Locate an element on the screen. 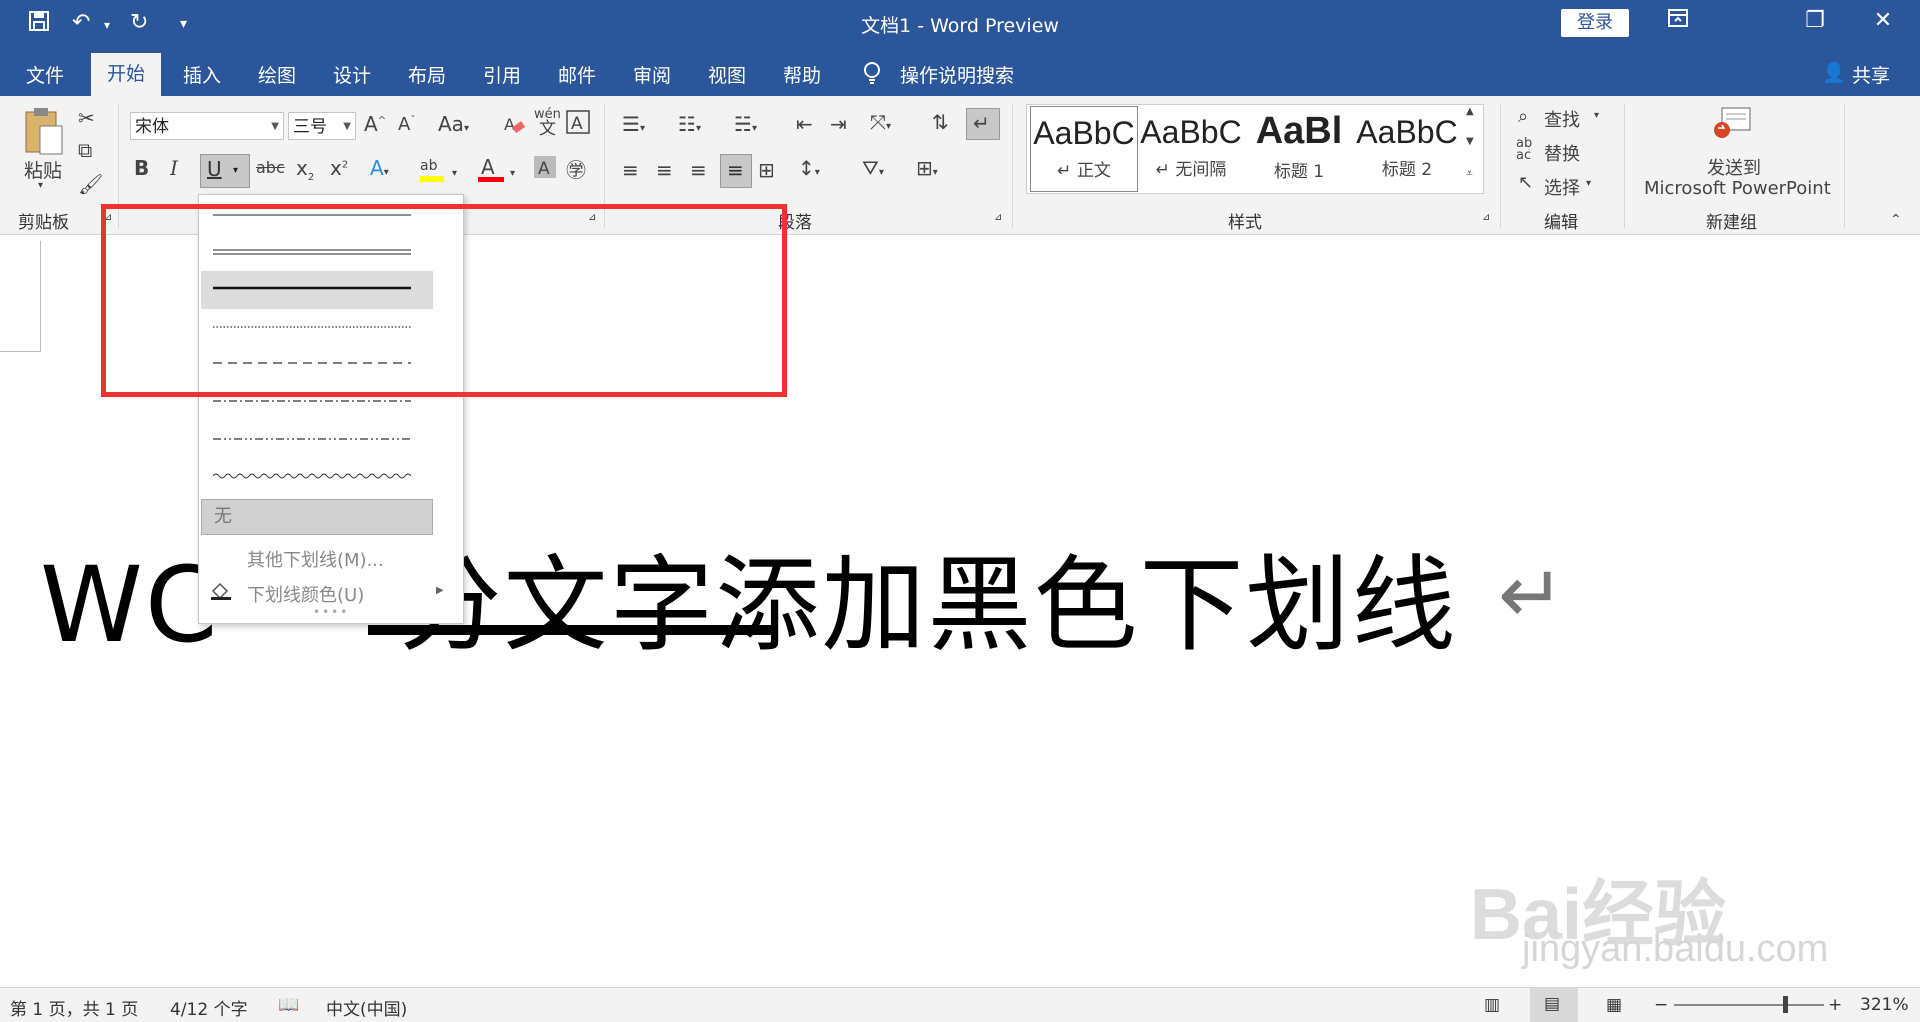  tab-layout: 布局 is located at coordinates (427, 74).